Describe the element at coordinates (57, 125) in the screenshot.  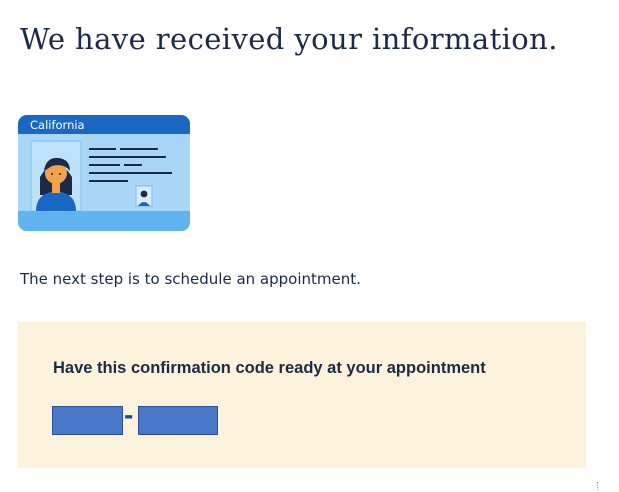
I see `id-card-state-label: California` at that location.